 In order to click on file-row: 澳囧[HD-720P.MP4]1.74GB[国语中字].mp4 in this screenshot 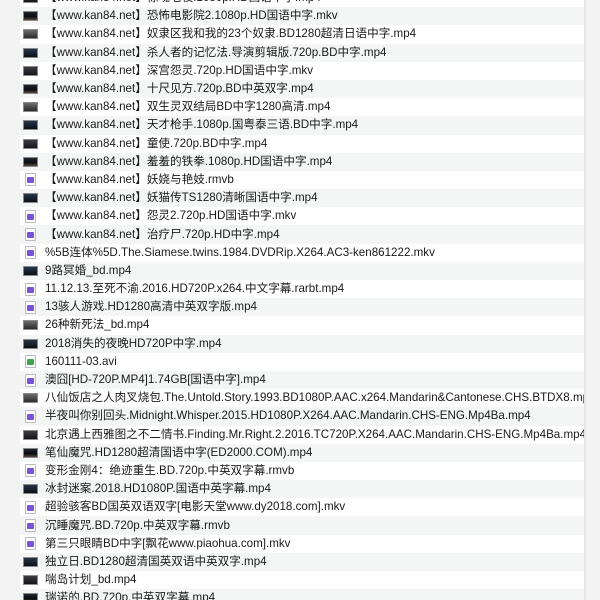, I will do `click(303, 380)`.